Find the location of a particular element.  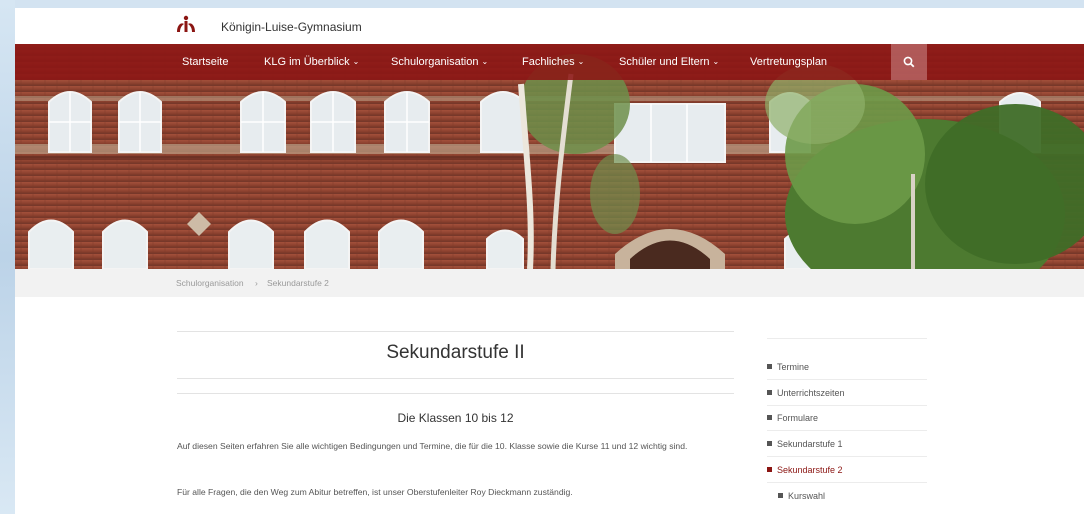

nav-item-label: Vertretungsplan is located at coordinates (789, 62).